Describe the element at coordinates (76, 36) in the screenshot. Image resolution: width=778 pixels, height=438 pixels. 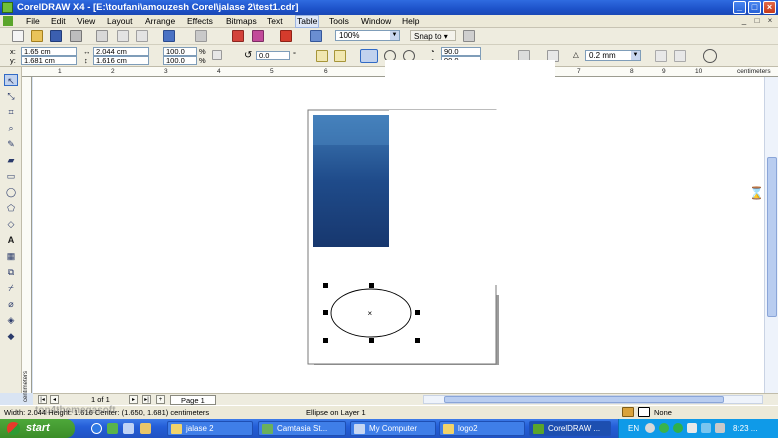
I see `print-icon` at that location.